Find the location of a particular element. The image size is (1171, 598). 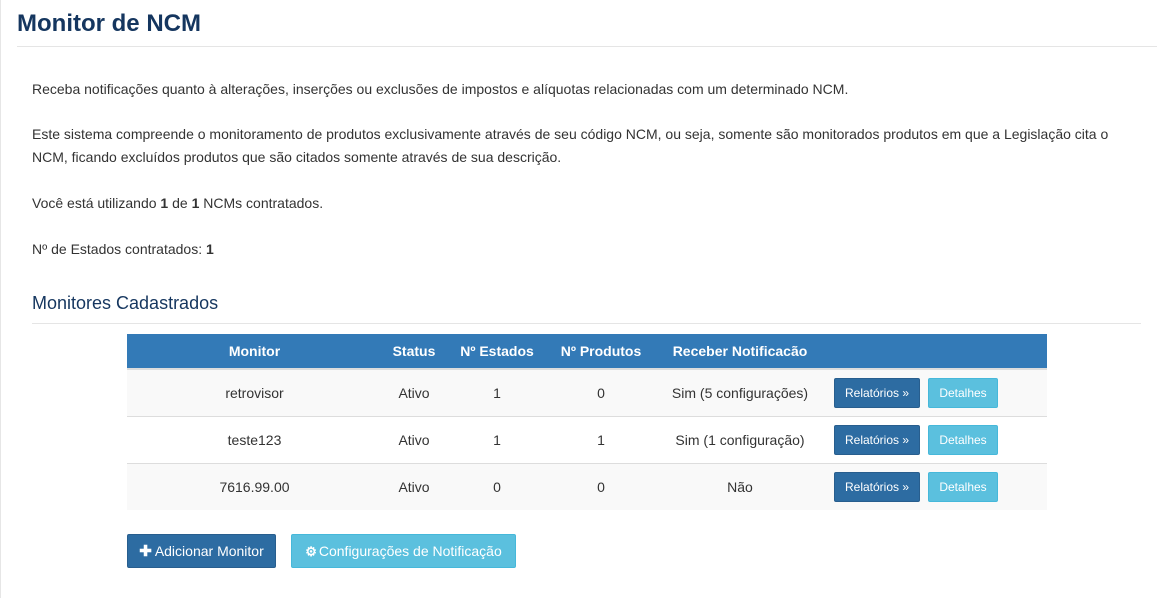

left-border is located at coordinates (0, 299).